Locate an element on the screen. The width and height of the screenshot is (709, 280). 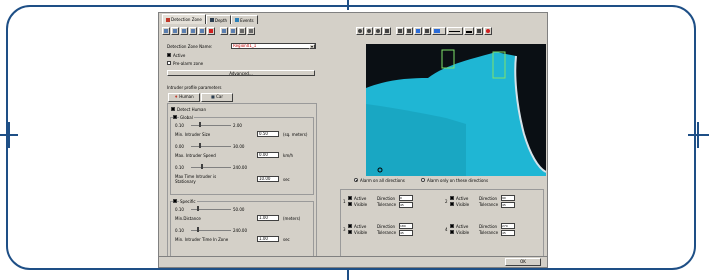
open-zone-button is located at coordinates (175, 31).